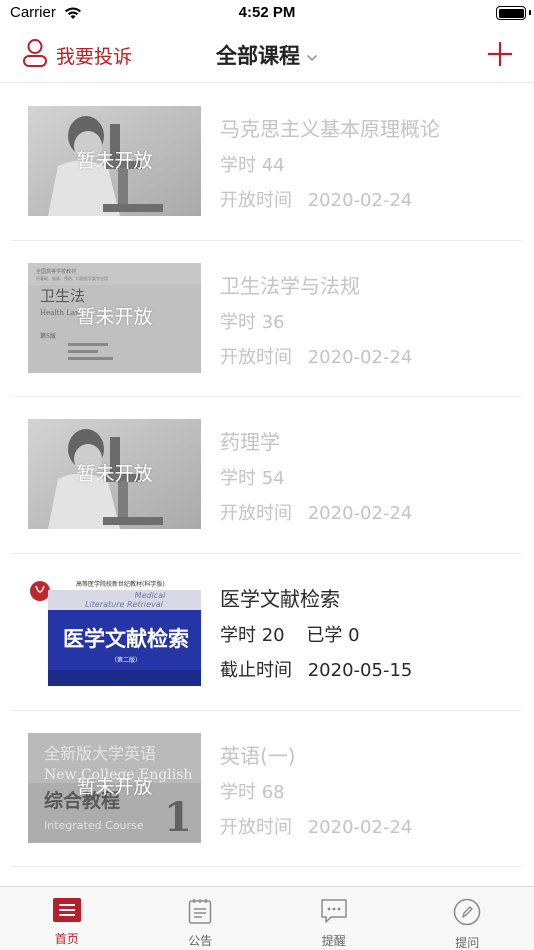 The image size is (534, 950). I want to click on tab-label: 公告, so click(200, 941).